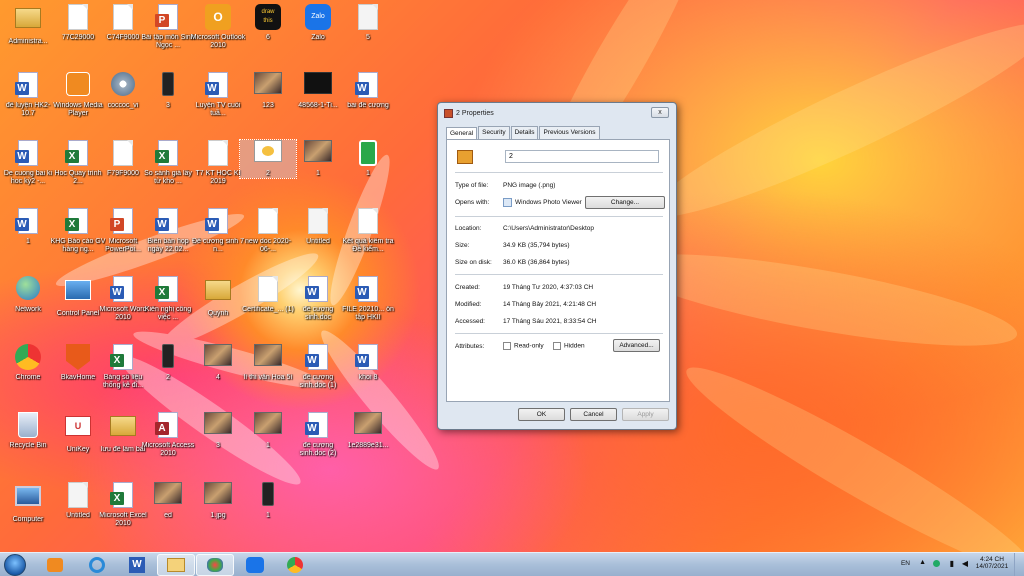 The image size is (1024, 576). I want to click on desktop-icon: Certificate_... (1), so click(268, 295).